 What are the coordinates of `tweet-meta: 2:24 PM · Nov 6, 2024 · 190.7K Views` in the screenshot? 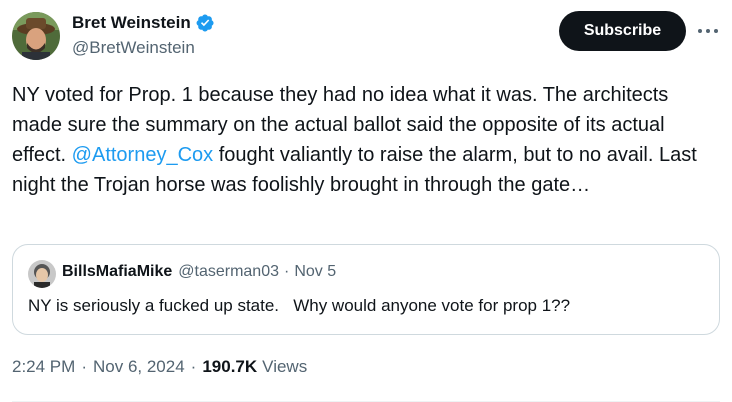 It's located at (159, 367).